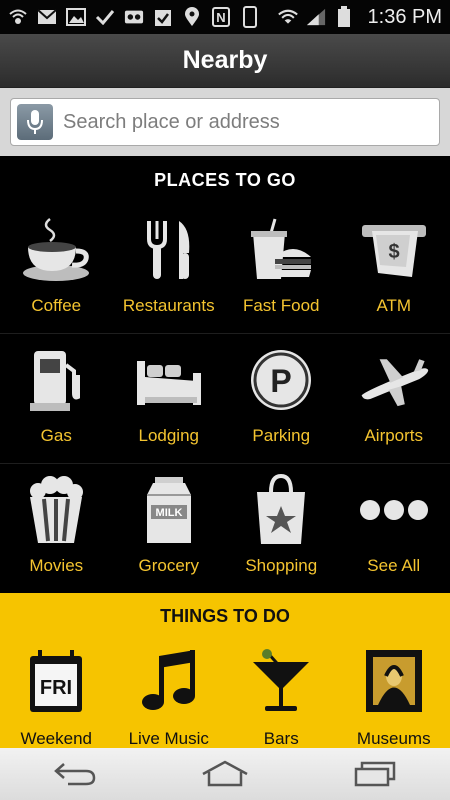 The image size is (450, 800). What do you see at coordinates (281, 305) in the screenshot?
I see `place-label: Fast Food` at bounding box center [281, 305].